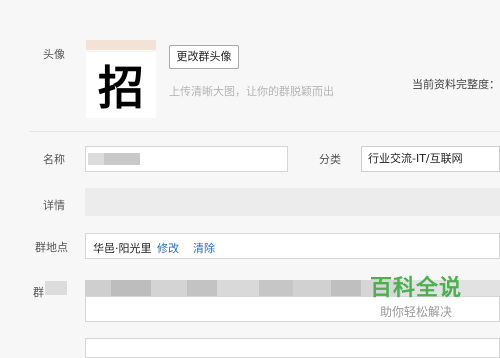 The height and width of the screenshot is (358, 500). Describe the element at coordinates (122, 248) in the screenshot. I see `location-value: 华邑·阳光里` at that location.